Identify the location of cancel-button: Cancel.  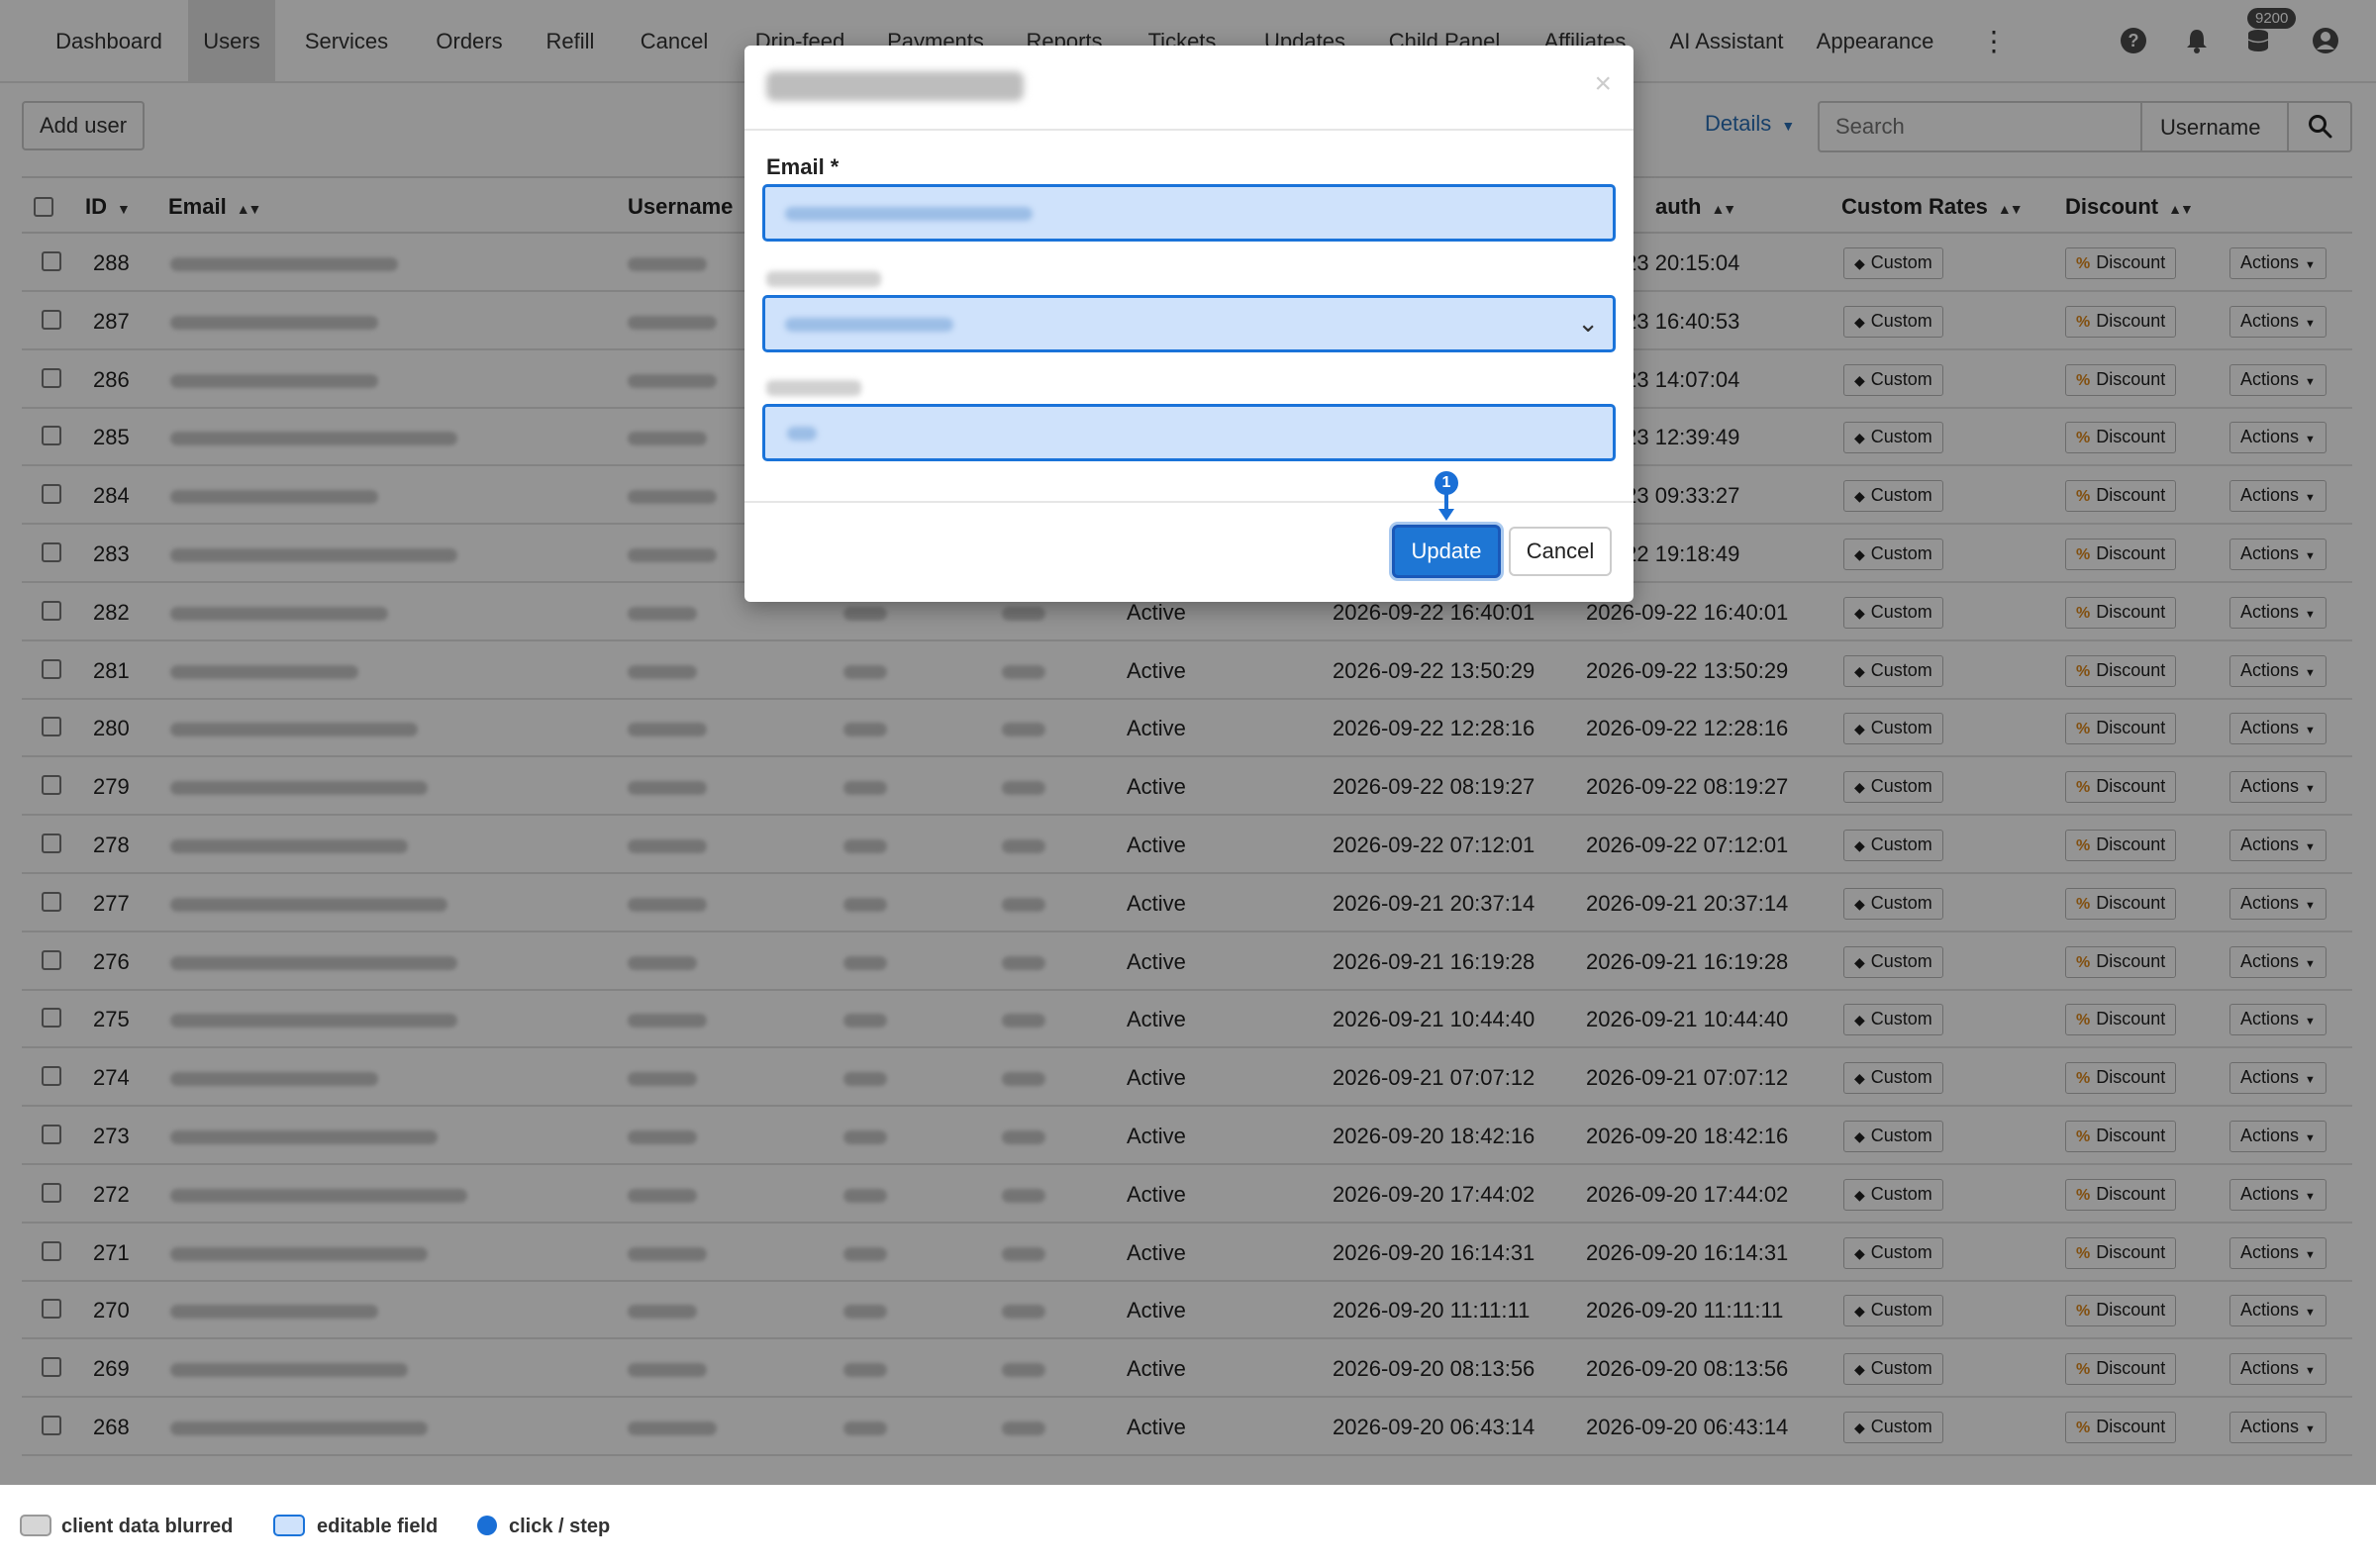
(1560, 551).